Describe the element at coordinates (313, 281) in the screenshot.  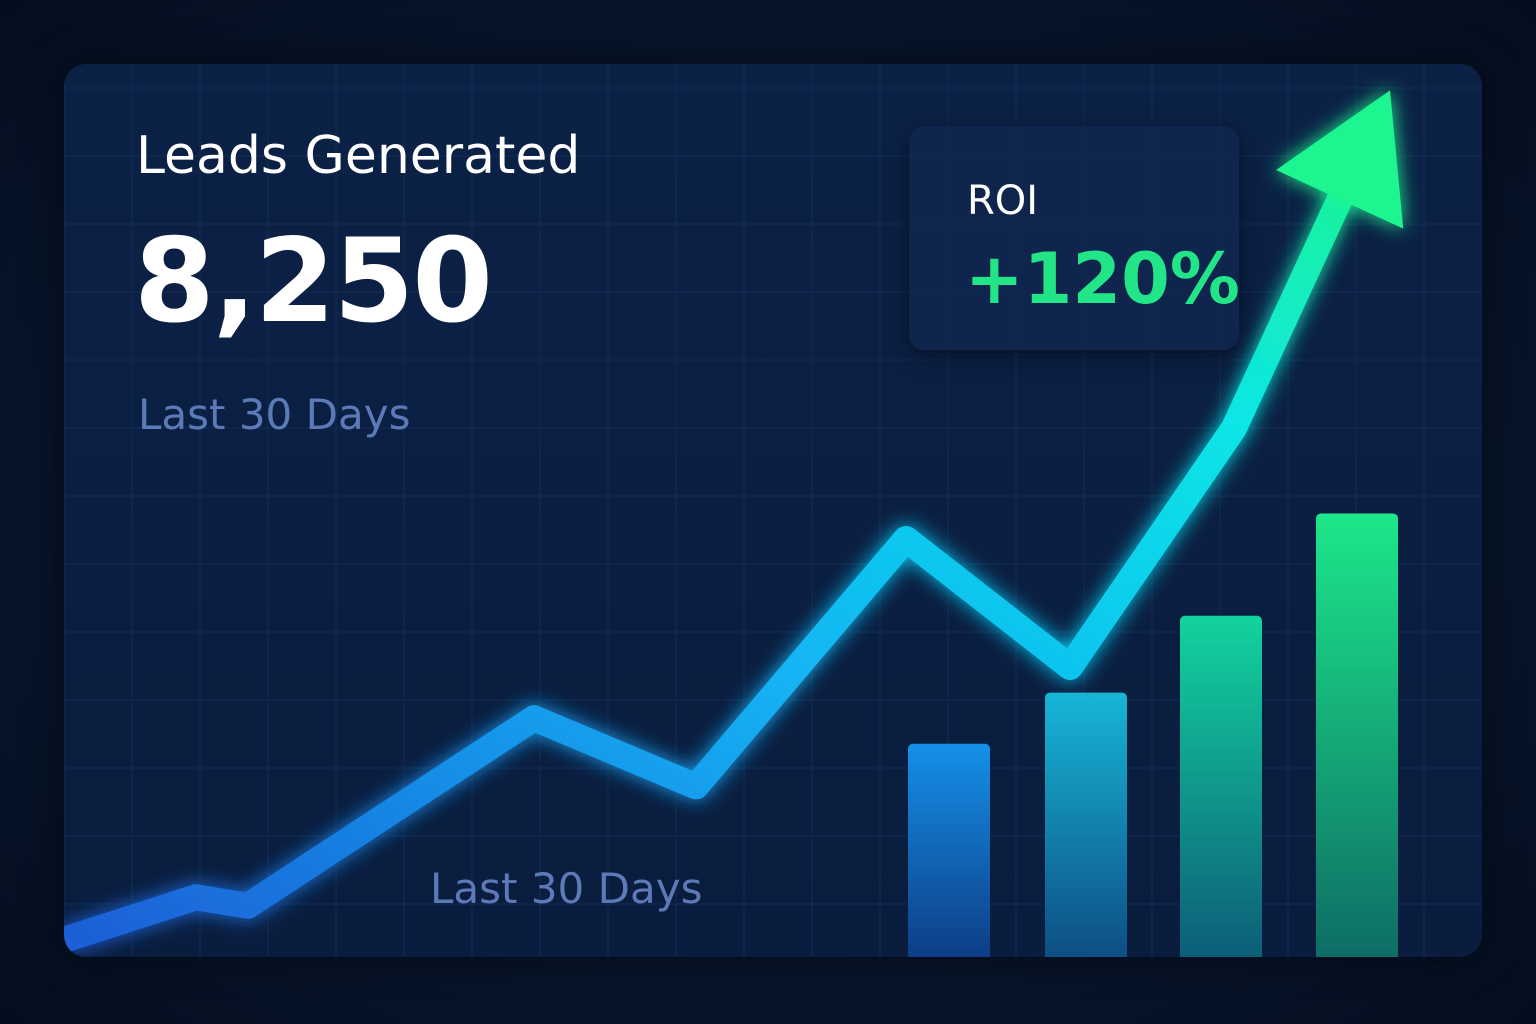
I see `metric-value: 8,250` at that location.